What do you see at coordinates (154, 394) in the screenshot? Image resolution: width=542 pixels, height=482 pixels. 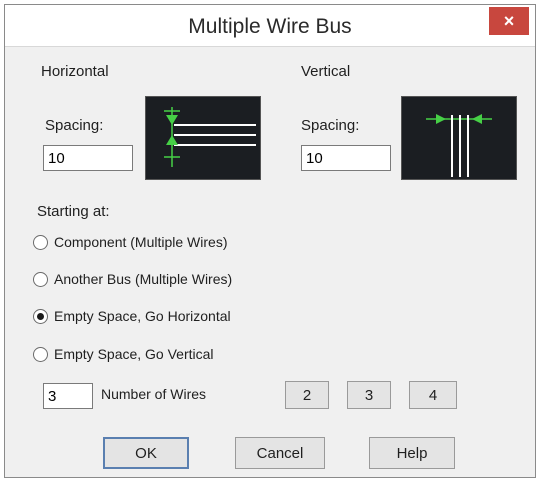 I see `number-of-wires-label: Number of Wires` at bounding box center [154, 394].